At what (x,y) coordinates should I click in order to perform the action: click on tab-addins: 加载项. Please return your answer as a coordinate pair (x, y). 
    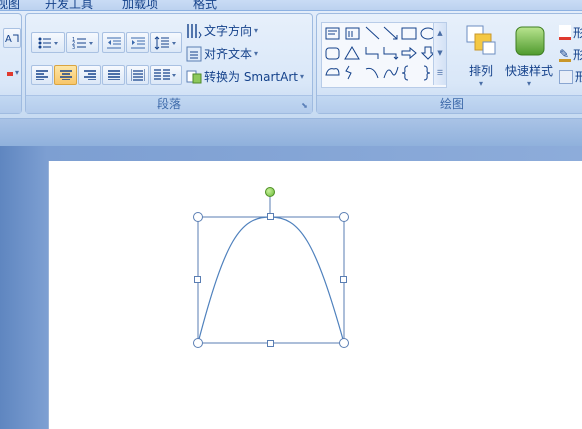
    Looking at the image, I should click on (140, 5).